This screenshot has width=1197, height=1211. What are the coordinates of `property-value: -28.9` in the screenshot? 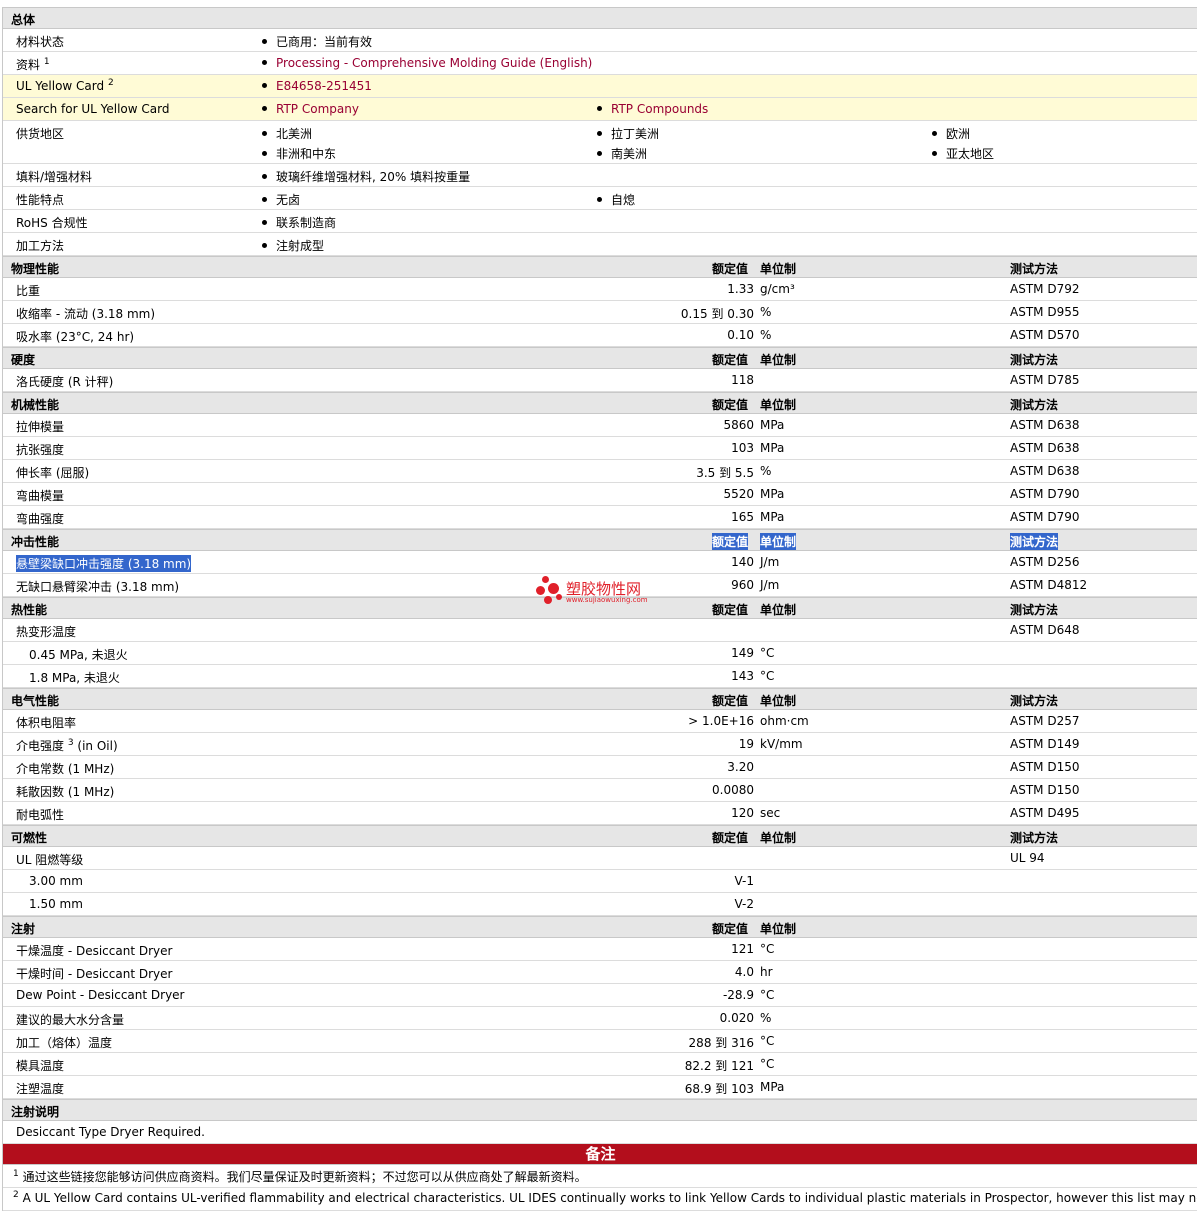 It's located at (738, 995).